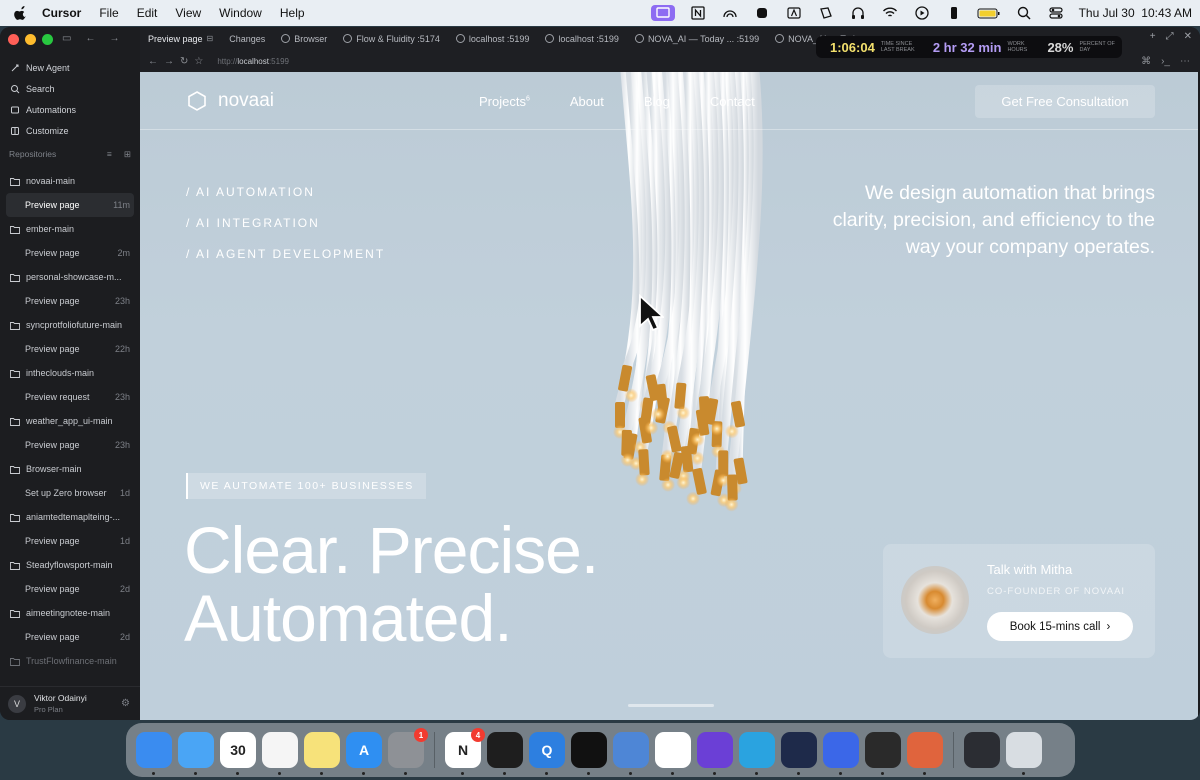  I want to click on zoom-window-button, so click(47, 39).